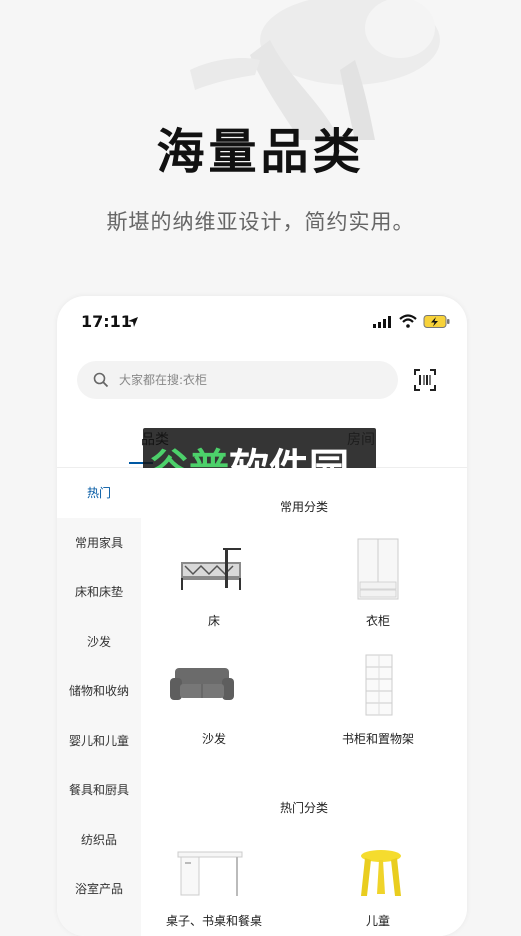 This screenshot has width=521, height=936. I want to click on category-item-bookcase: 书柜和置物架, so click(378, 700).